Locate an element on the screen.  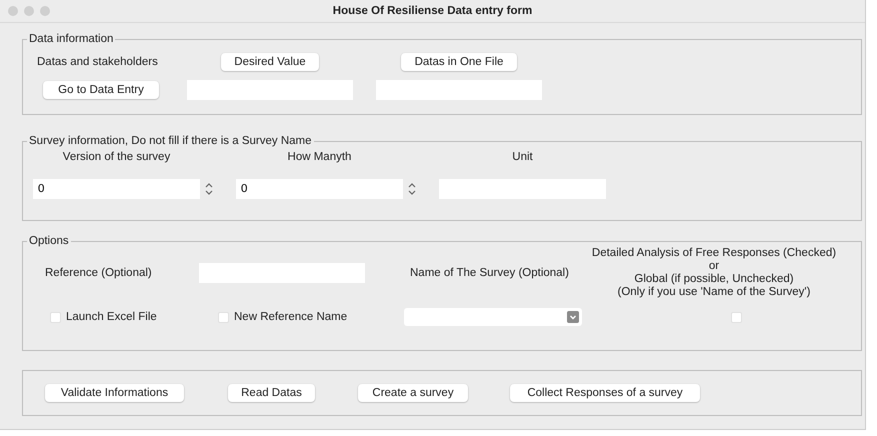
zoom-button is located at coordinates (45, 11).